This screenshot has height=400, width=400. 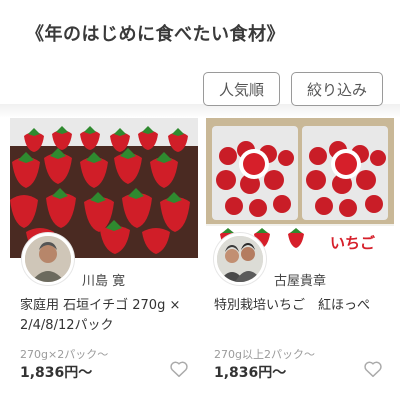 I want to click on product-title: 特別栽培いちご 紅ほっぺ, so click(x=300, y=306).